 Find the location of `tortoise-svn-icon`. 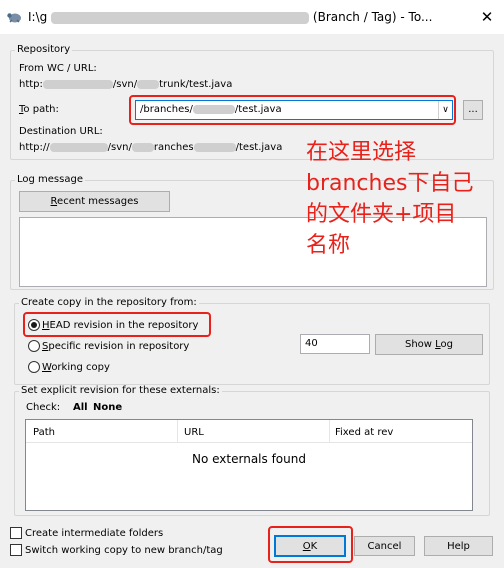

tortoise-svn-icon is located at coordinates (14, 18).